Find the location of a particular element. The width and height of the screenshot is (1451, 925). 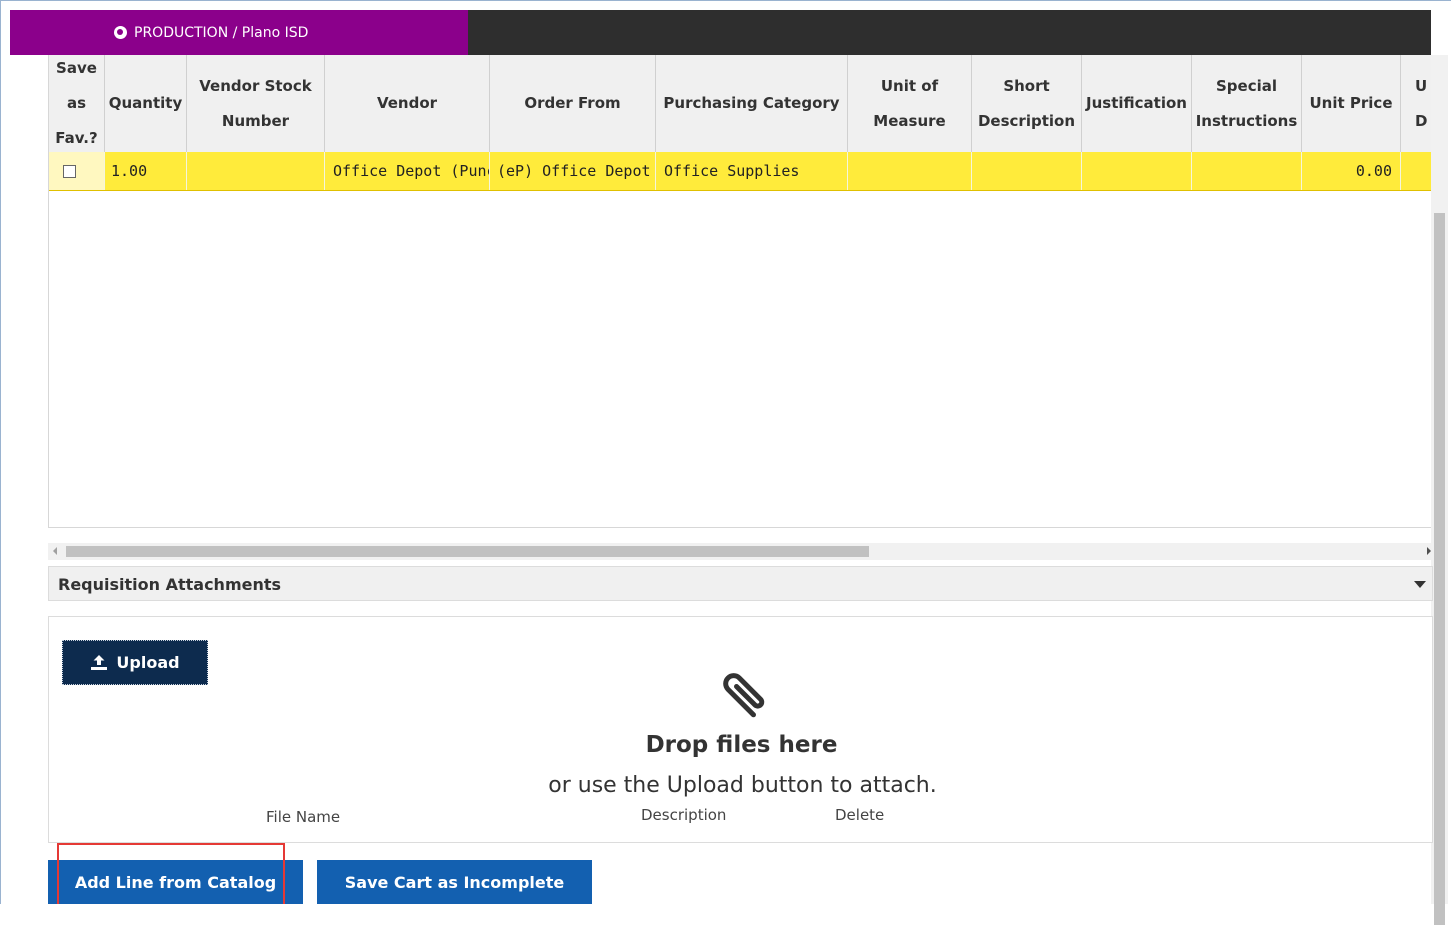

paperclip-icon is located at coordinates (744, 695).